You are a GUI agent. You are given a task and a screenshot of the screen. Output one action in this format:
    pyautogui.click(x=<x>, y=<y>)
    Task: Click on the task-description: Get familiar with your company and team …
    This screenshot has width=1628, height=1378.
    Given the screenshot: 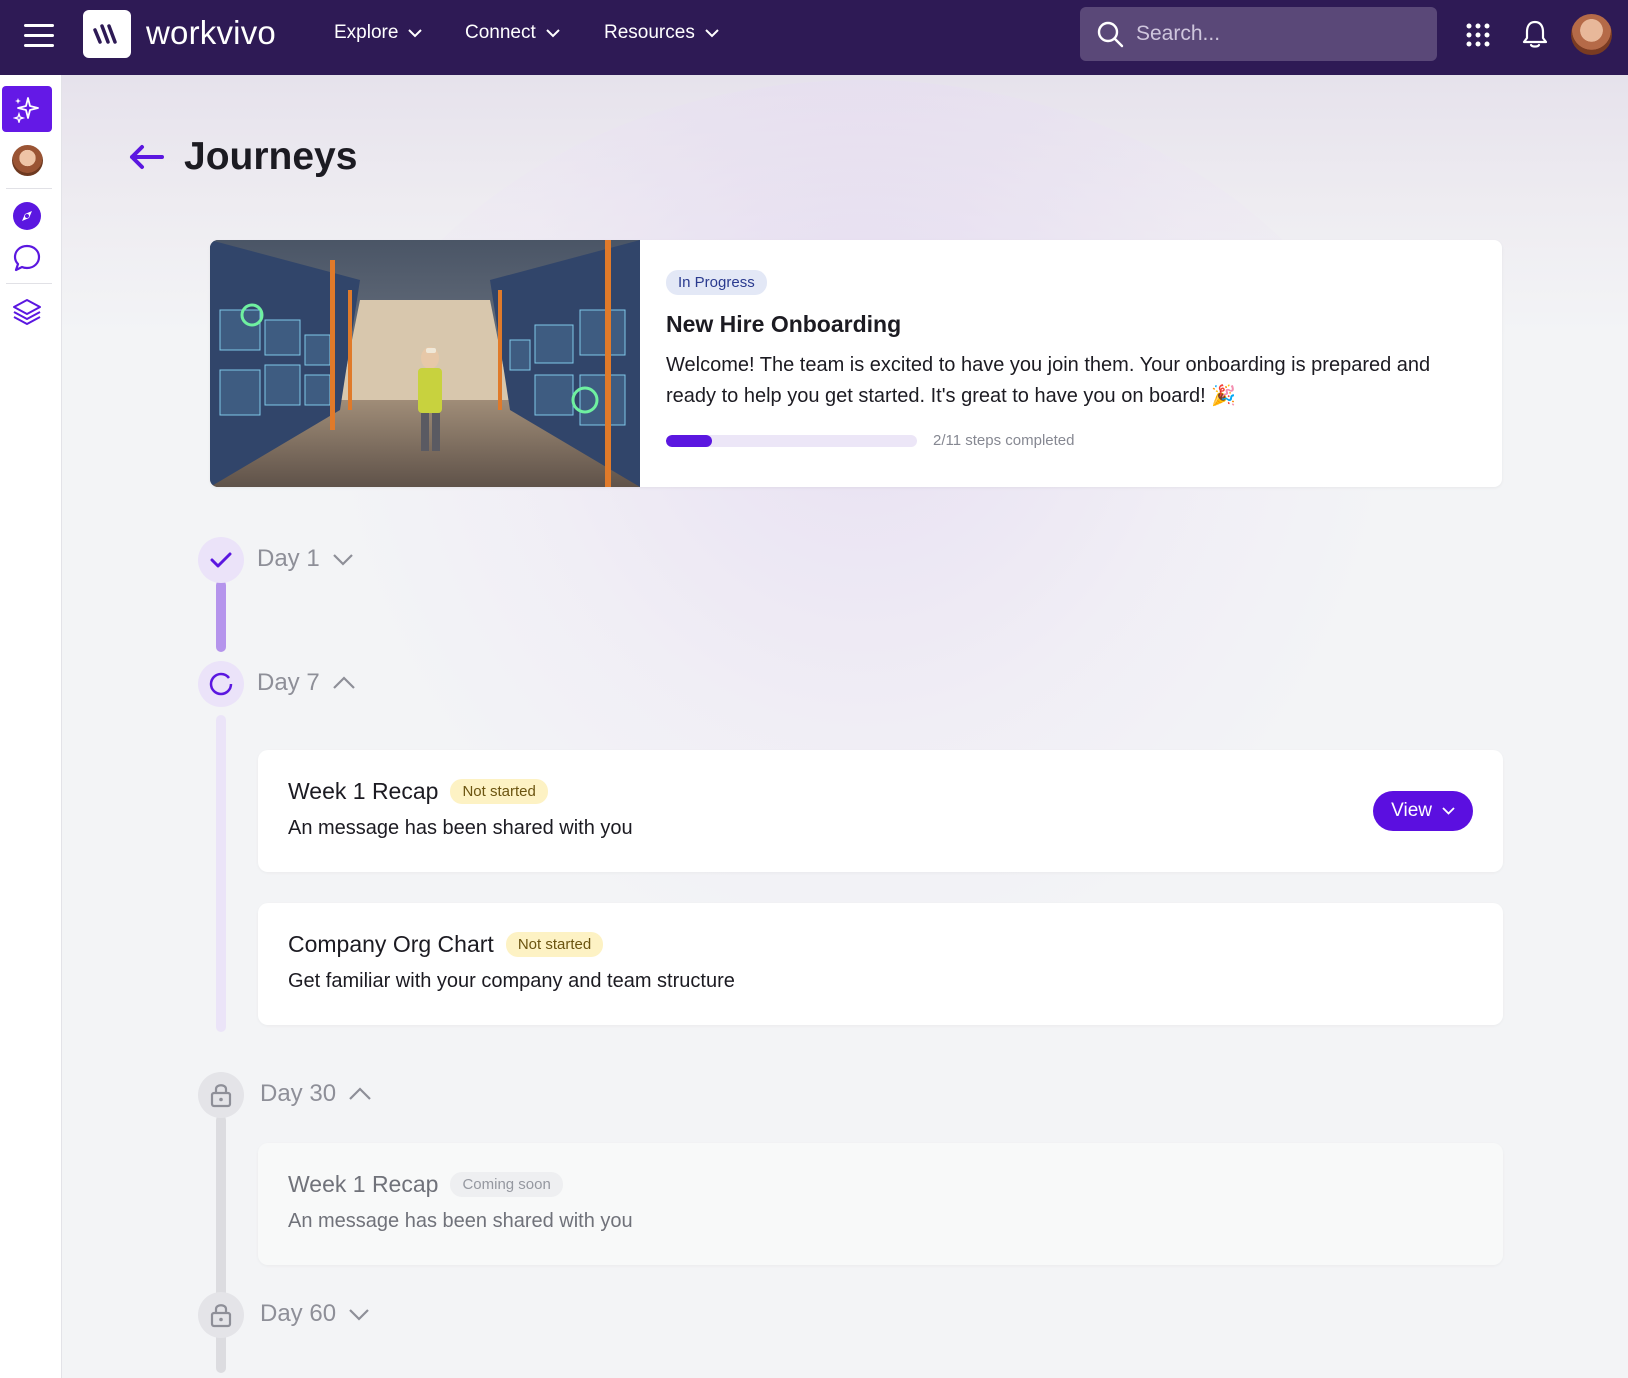 What is the action you would take?
    pyautogui.click(x=511, y=981)
    